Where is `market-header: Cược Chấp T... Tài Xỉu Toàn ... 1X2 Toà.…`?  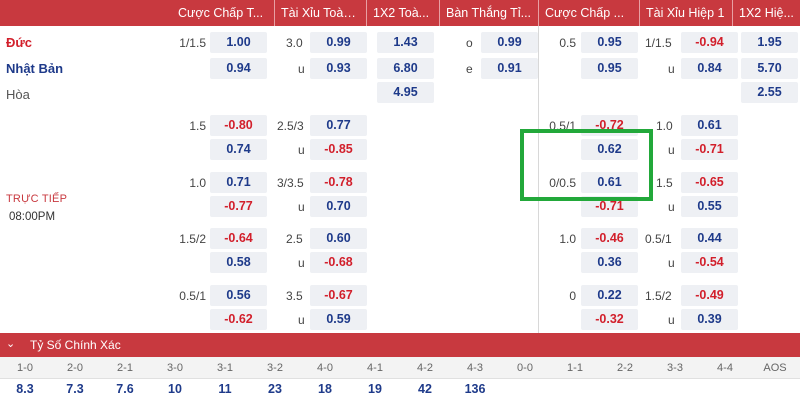
market-header: Cược Chấp T... Tài Xỉu Toàn ... 1X2 Toà.… is located at coordinates (400, 13).